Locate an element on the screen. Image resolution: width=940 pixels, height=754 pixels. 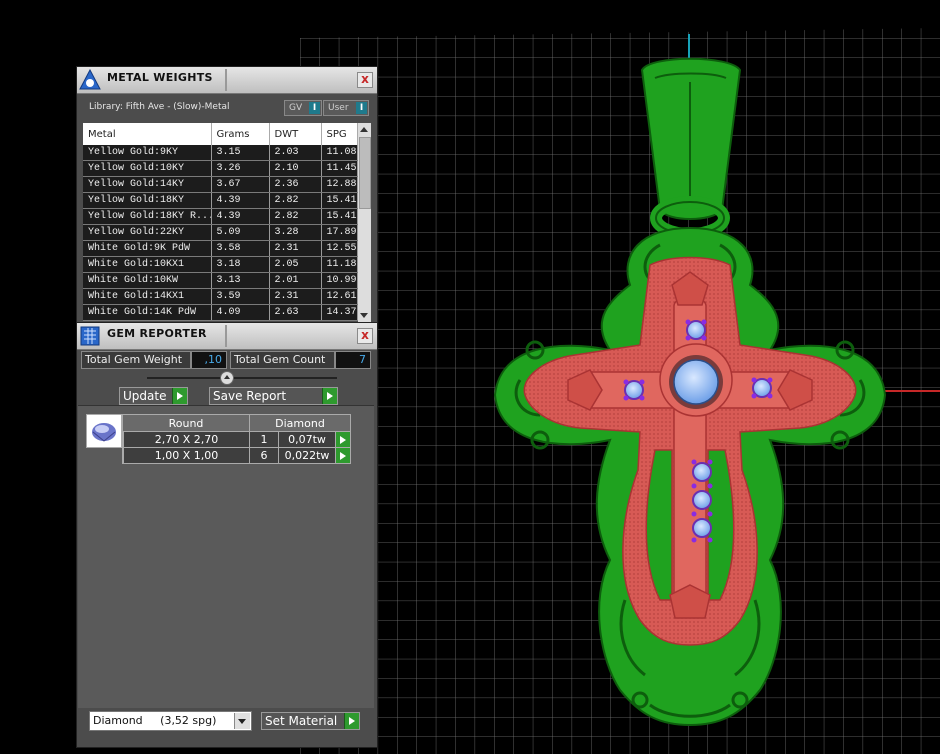
chevron-down-icon is located at coordinates (242, 721).